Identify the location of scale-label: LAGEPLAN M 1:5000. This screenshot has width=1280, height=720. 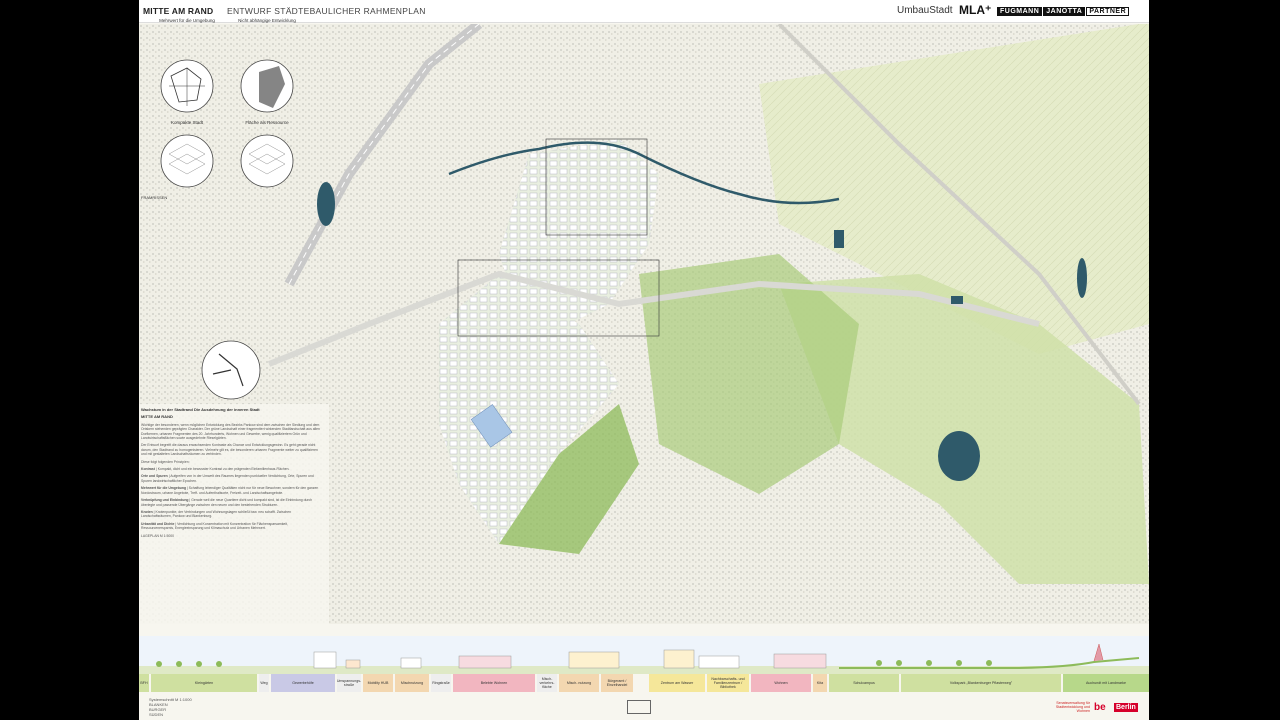
(157, 535).